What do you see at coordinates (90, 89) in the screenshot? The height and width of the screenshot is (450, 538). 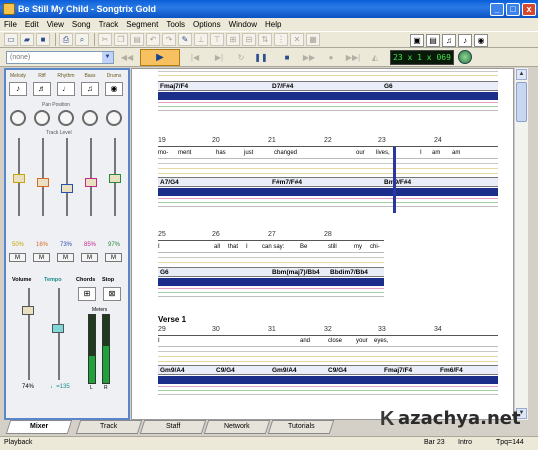 I see `bass-instrument-icon: ♫` at bounding box center [90, 89].